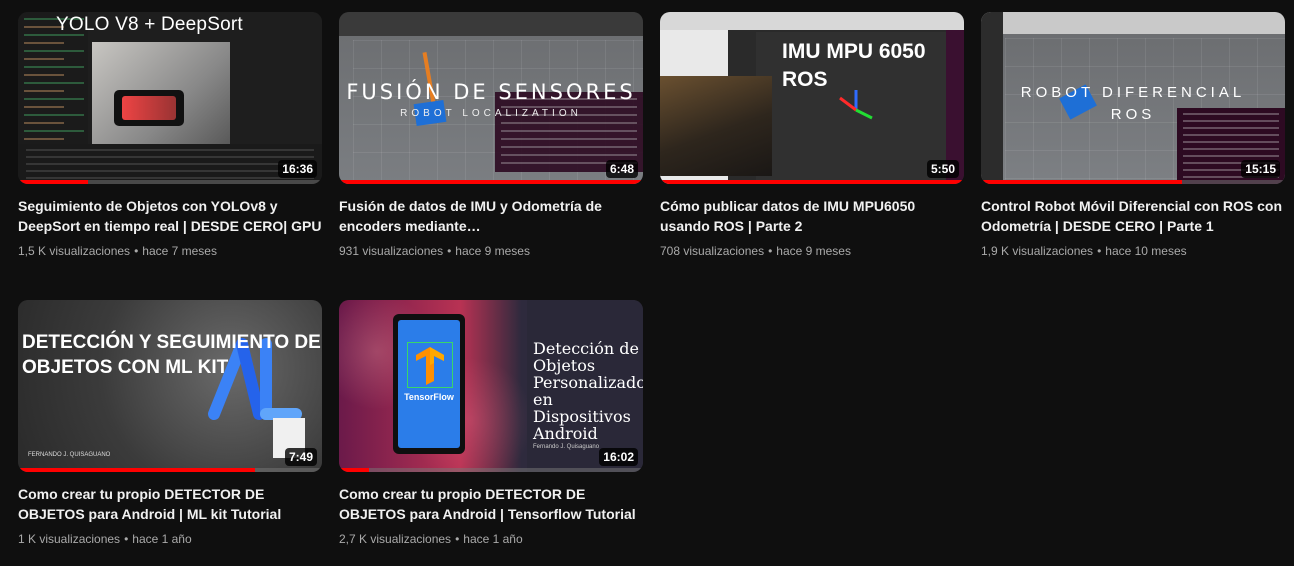 The height and width of the screenshot is (566, 1294). I want to click on thumbnail-image: IMU MPU 6050 ROS, so click(812, 98).